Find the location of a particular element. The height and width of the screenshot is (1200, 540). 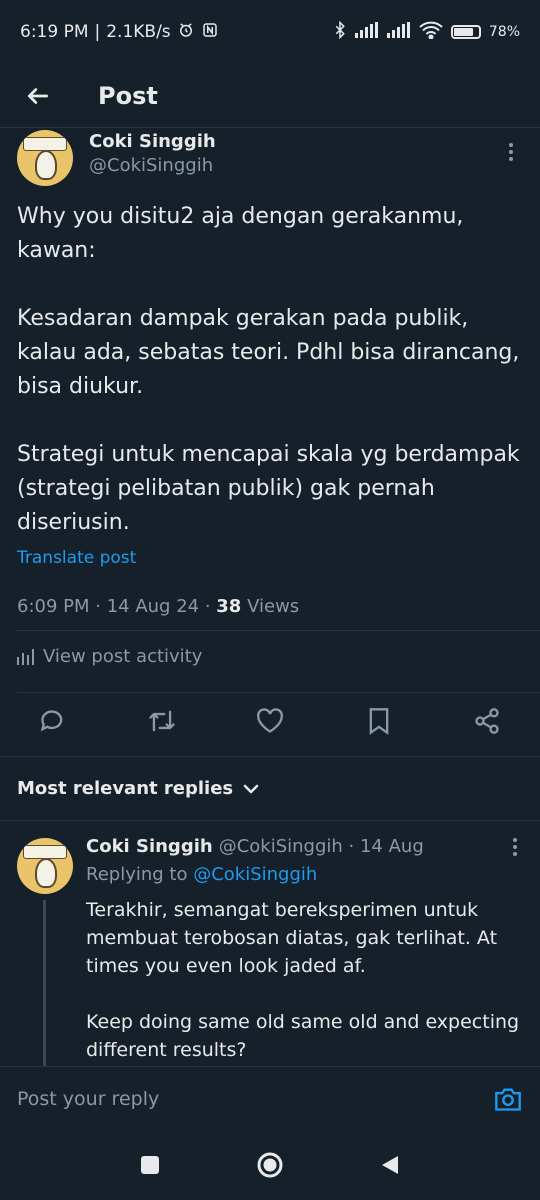

battery-icon is located at coordinates (465, 32).